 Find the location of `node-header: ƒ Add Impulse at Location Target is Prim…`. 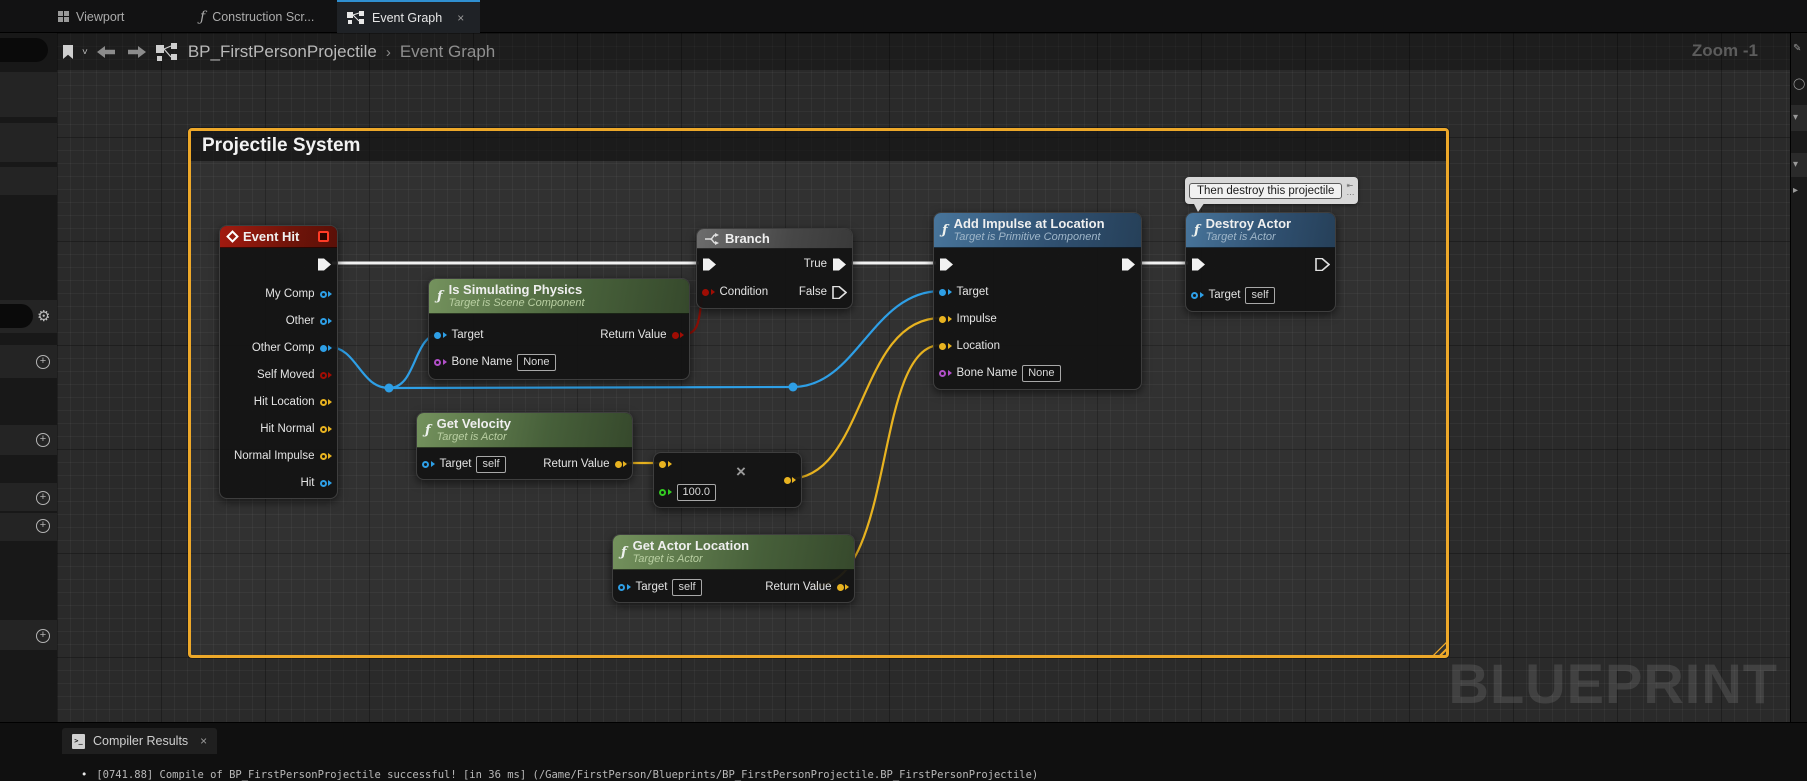

node-header: ƒ Add Impulse at Location Target is Prim… is located at coordinates (1037, 230).